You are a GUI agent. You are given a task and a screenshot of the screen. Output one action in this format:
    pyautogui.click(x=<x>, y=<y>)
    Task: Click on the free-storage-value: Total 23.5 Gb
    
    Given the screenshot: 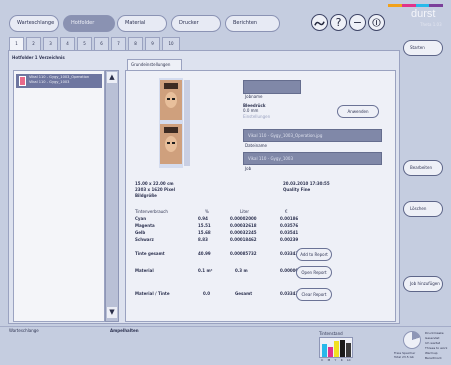 What is the action you would take?
    pyautogui.click(x=404, y=357)
    